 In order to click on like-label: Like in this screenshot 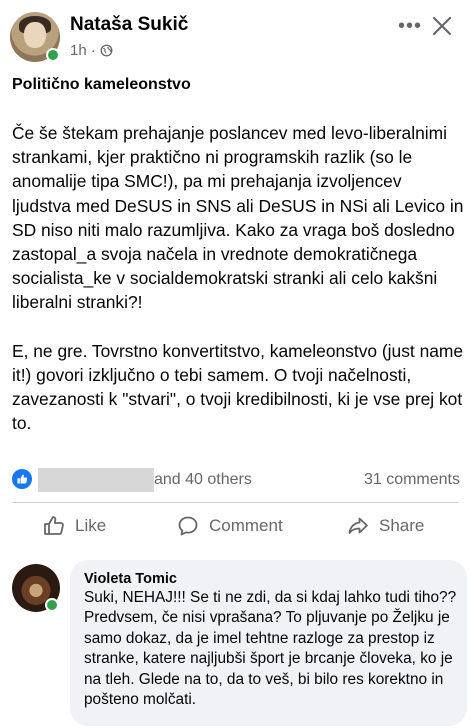, I will do `click(91, 525)`.